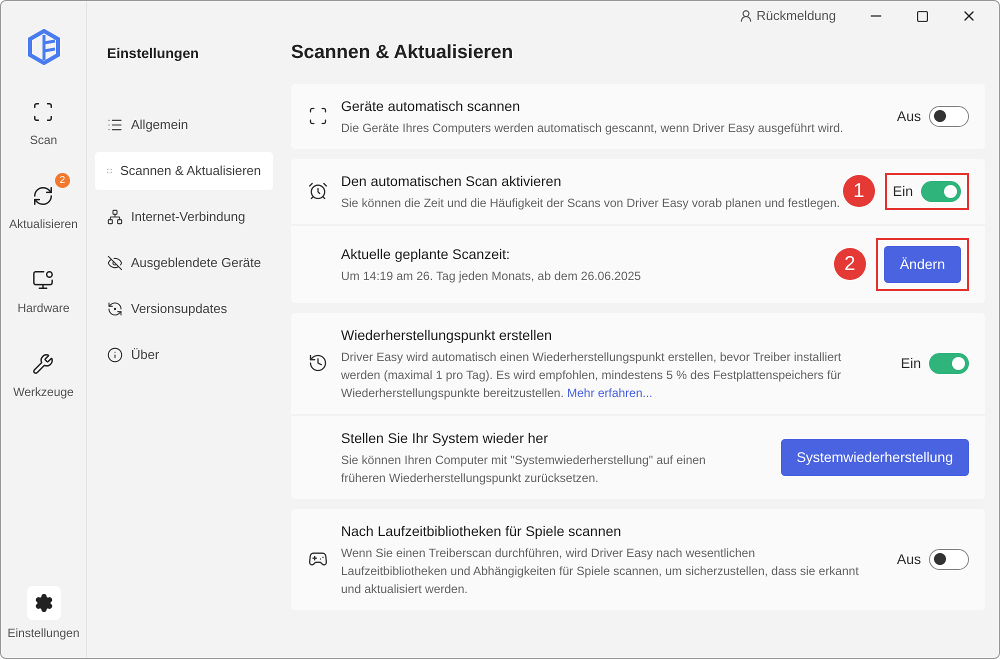 The height and width of the screenshot is (659, 1000). I want to click on rail-item: Aktualisieren 2, so click(43, 205).